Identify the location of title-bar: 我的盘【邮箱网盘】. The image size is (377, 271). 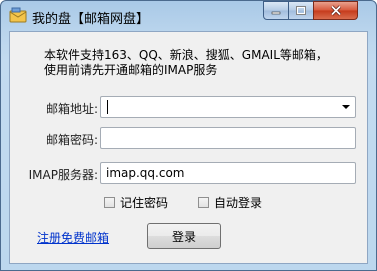
(188, 16).